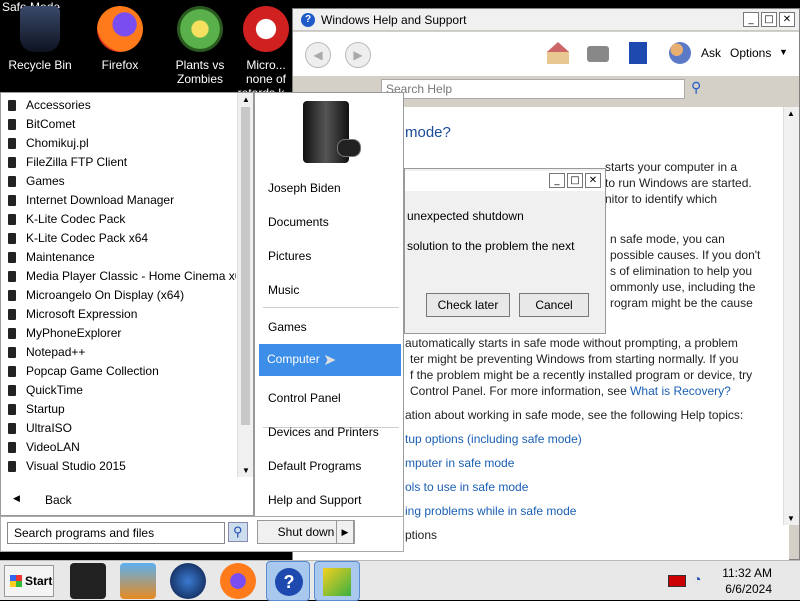  I want to click on program-item: Startup, so click(118, 409).